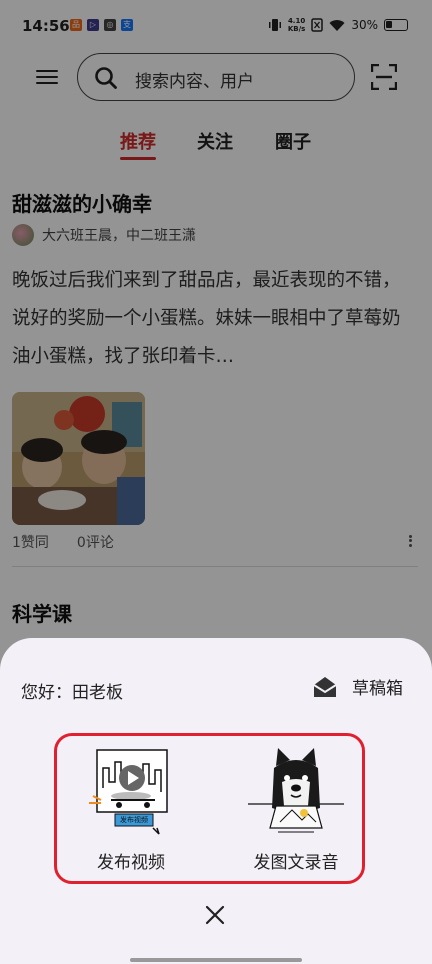 Image resolution: width=432 pixels, height=964 pixels. Describe the element at coordinates (377, 689) in the screenshot. I see `drafts-label: 草稿箱` at that location.